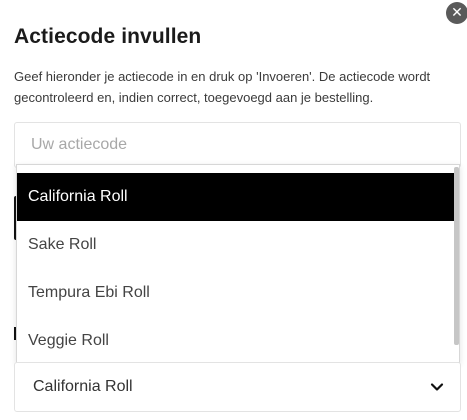 Image resolution: width=467 pixels, height=420 pixels. I want to click on promo-code-input, so click(237, 145).